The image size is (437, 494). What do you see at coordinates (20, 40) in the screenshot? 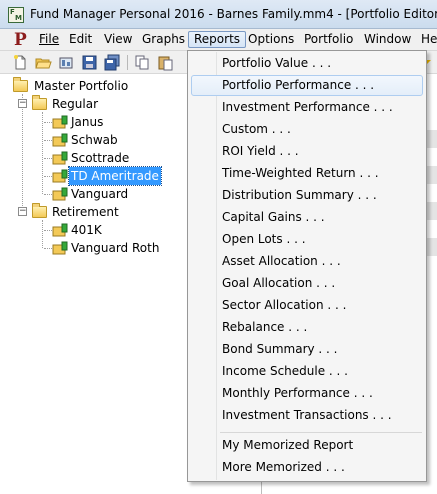
I see `app-logo-icon: P` at bounding box center [20, 40].